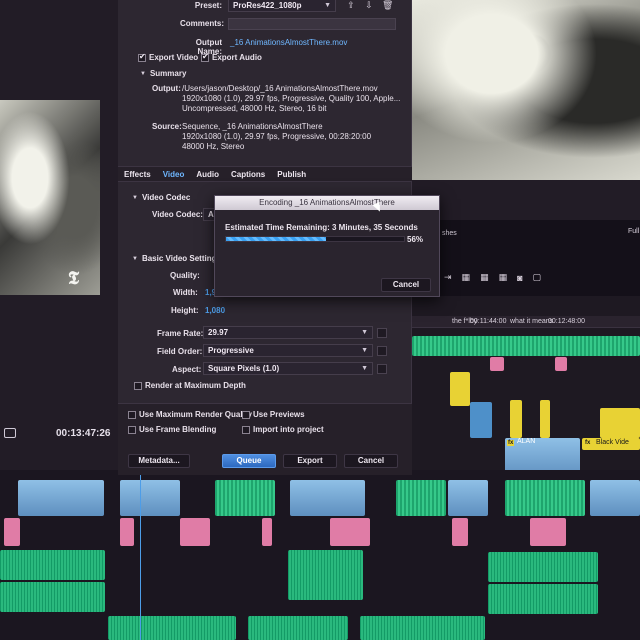  Describe the element at coordinates (83, 433) in the screenshot. I see `source-timecode: 00:13:47:26` at that location.